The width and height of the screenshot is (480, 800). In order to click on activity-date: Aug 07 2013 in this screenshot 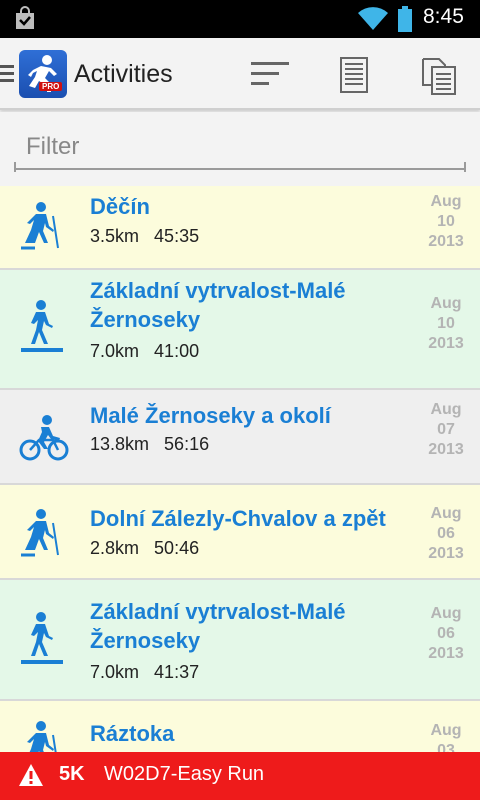, I will do `click(446, 430)`.